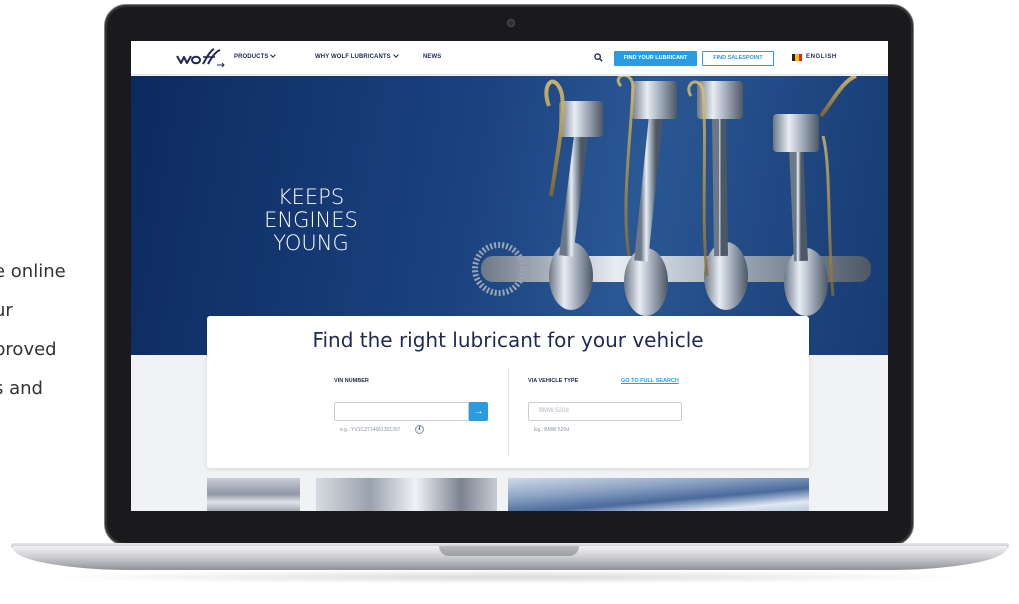 This screenshot has height=604, width=1019. I want to click on search-divider, so click(508, 412).